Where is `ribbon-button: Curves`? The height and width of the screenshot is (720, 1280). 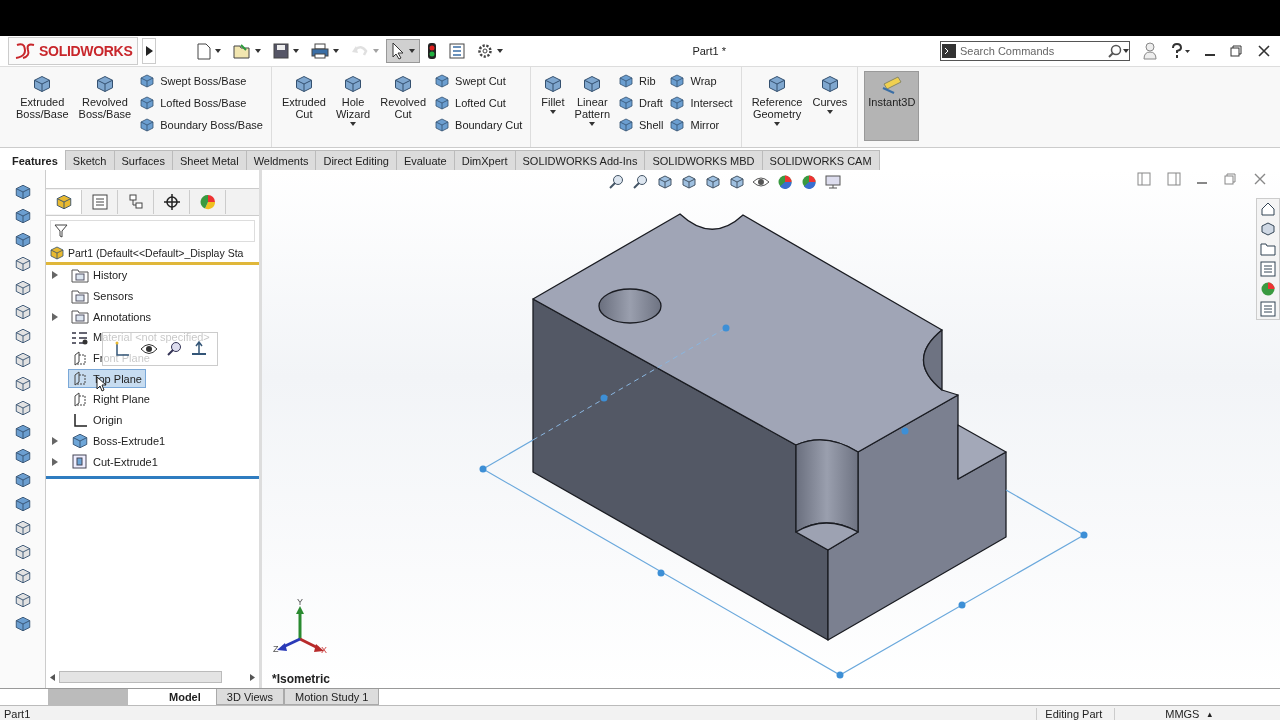
ribbon-button: Curves is located at coordinates (830, 106).